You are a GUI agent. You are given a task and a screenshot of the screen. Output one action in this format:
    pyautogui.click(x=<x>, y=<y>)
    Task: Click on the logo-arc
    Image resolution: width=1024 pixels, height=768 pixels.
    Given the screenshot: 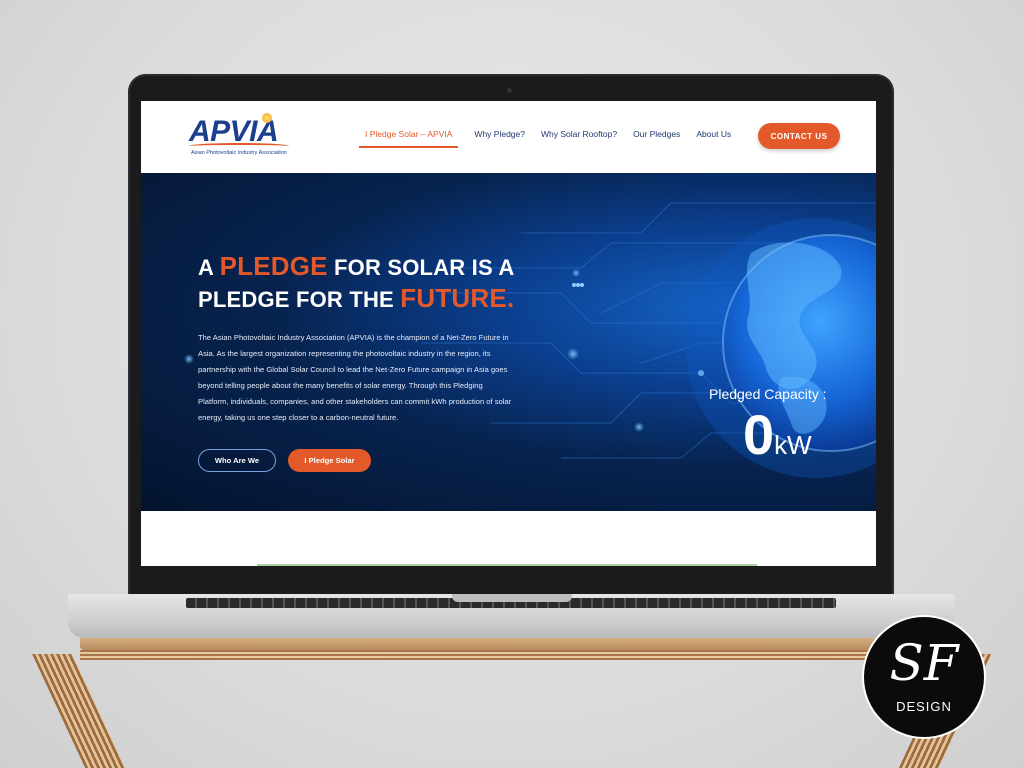 What is the action you would take?
    pyautogui.click(x=239, y=146)
    